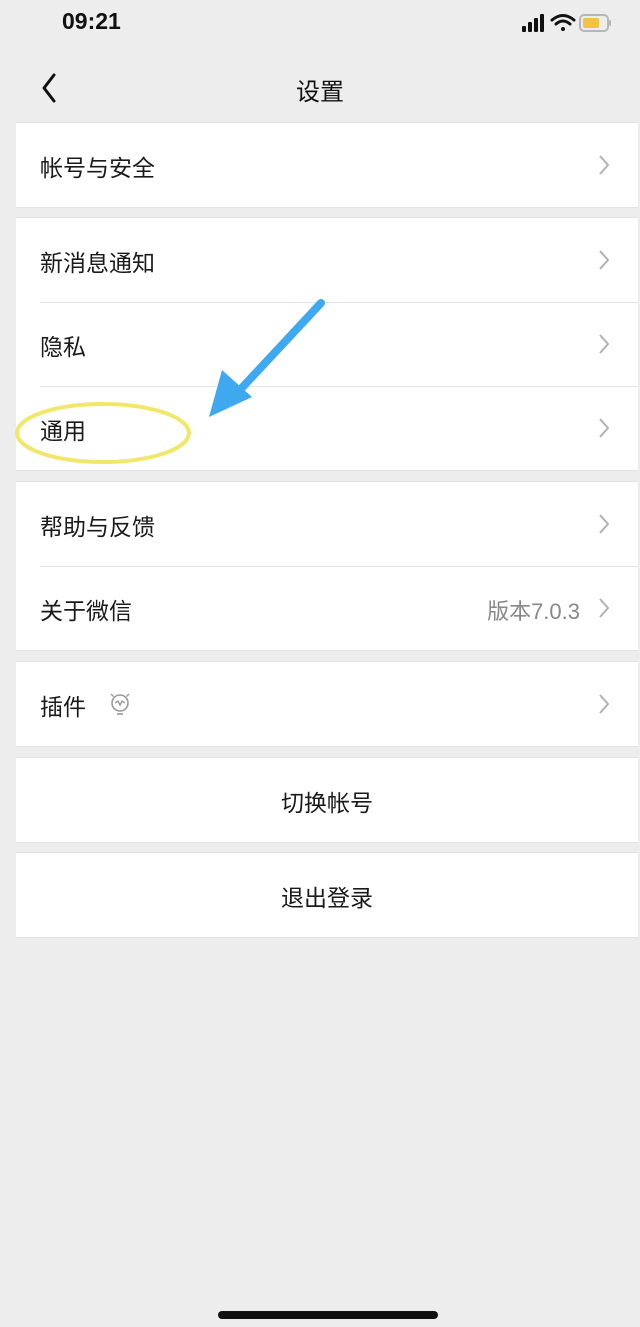 Image resolution: width=640 pixels, height=1327 pixels. Describe the element at coordinates (328, 1315) in the screenshot. I see `home-indicator` at that location.